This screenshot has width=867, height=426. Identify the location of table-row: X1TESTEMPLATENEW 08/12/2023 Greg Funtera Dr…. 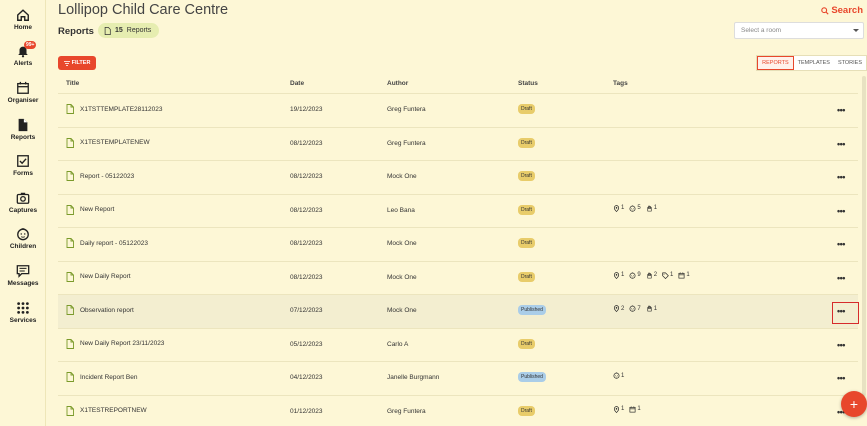
(458, 143).